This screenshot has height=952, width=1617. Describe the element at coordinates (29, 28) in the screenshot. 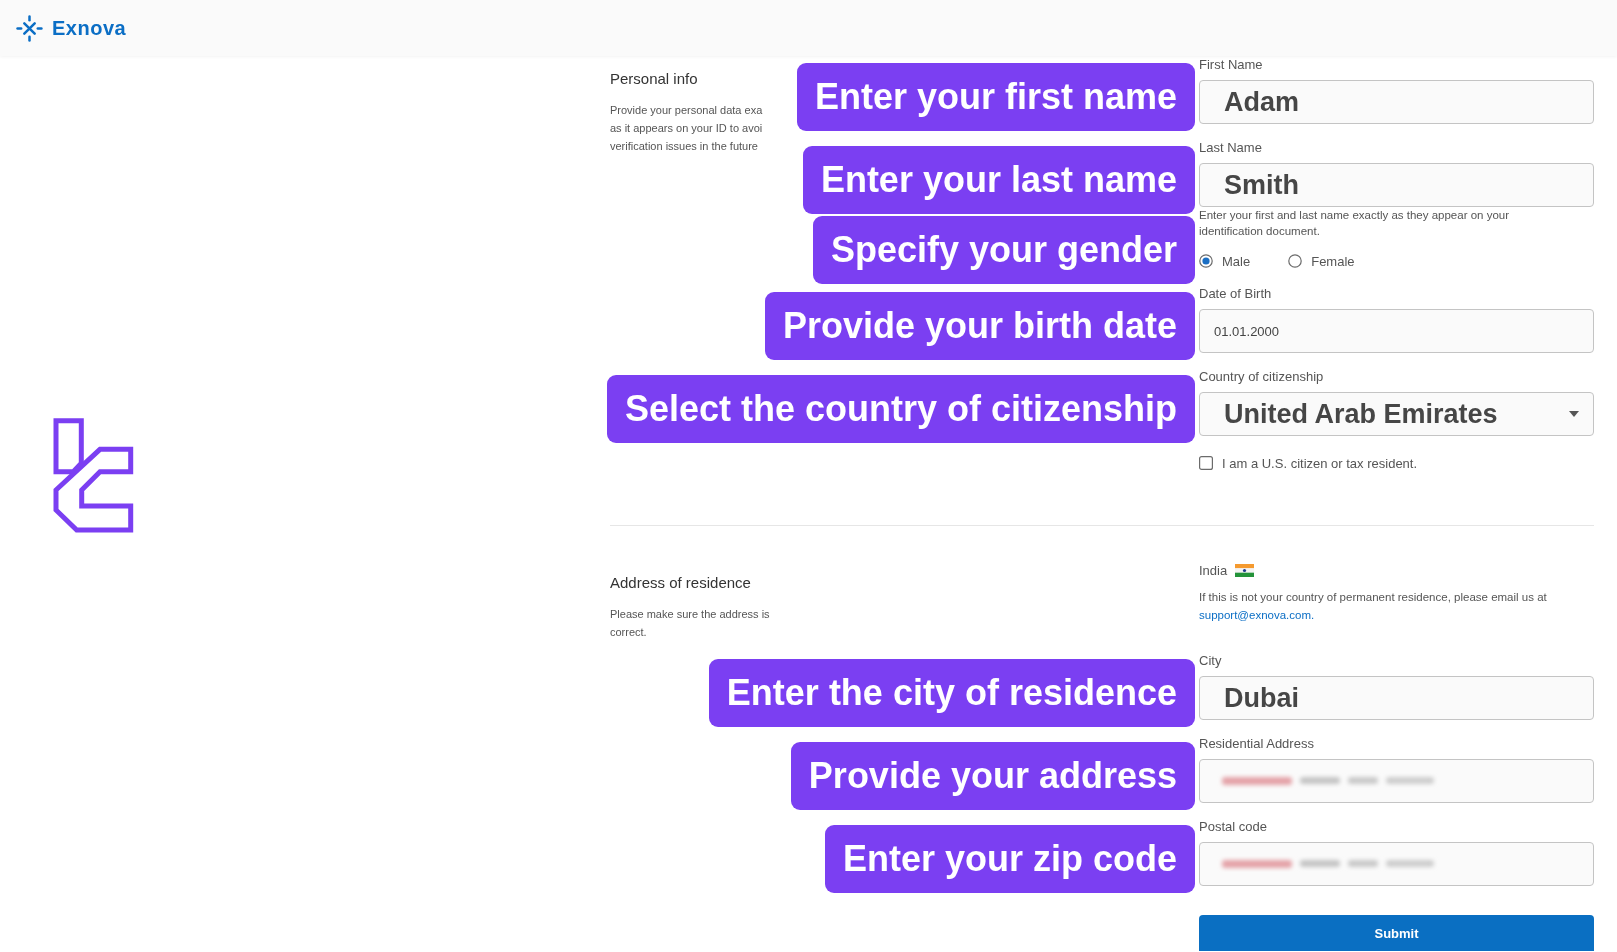

I see `starburst-logo-icon` at that location.